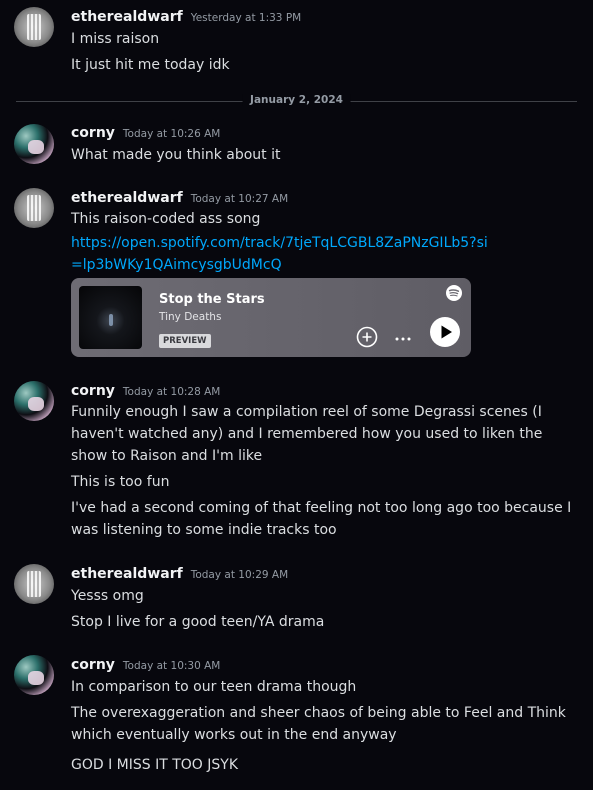  What do you see at coordinates (166, 219) in the screenshot?
I see `message-text: This raison-coded ass song` at bounding box center [166, 219].